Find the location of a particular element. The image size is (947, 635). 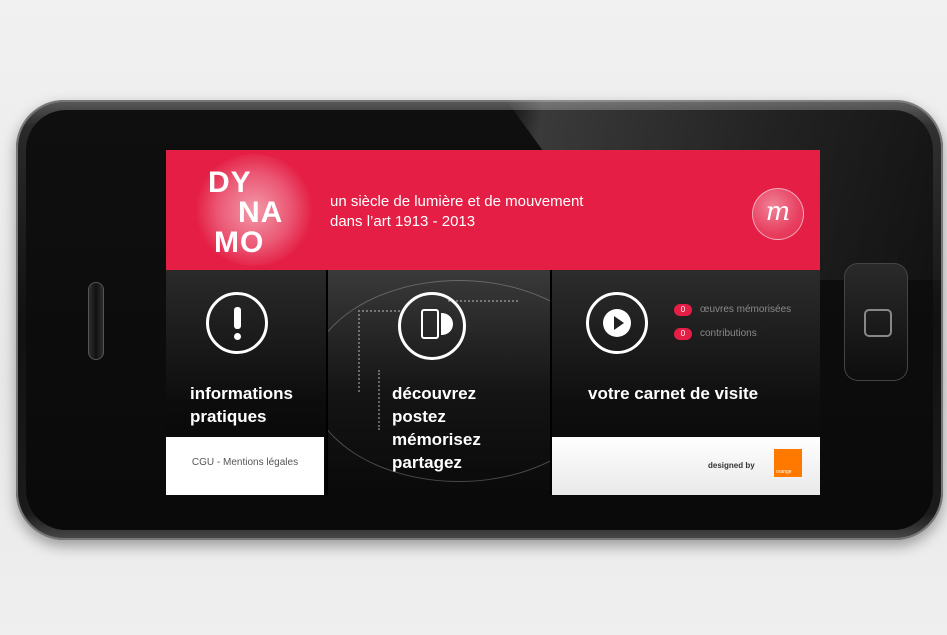

discover-line-4: partagez is located at coordinates (427, 462).